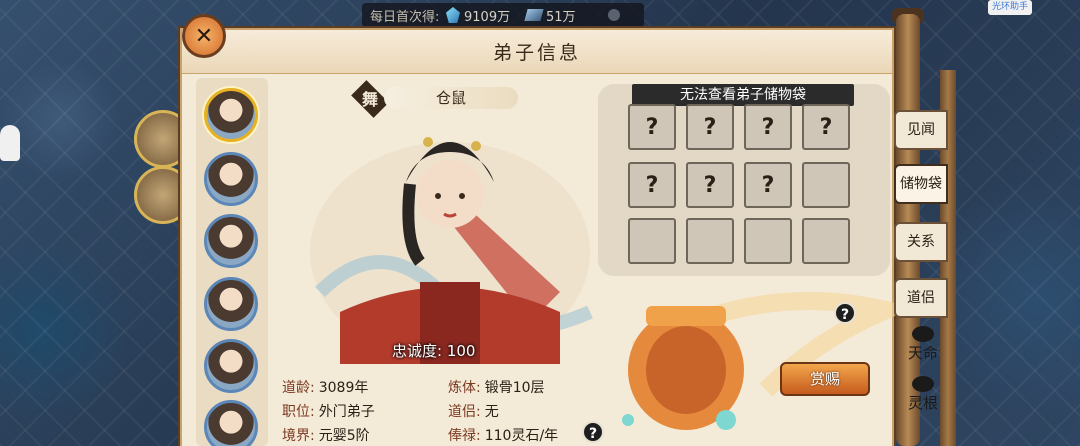  I want to click on gift-bag-illustration, so click(759, 361).